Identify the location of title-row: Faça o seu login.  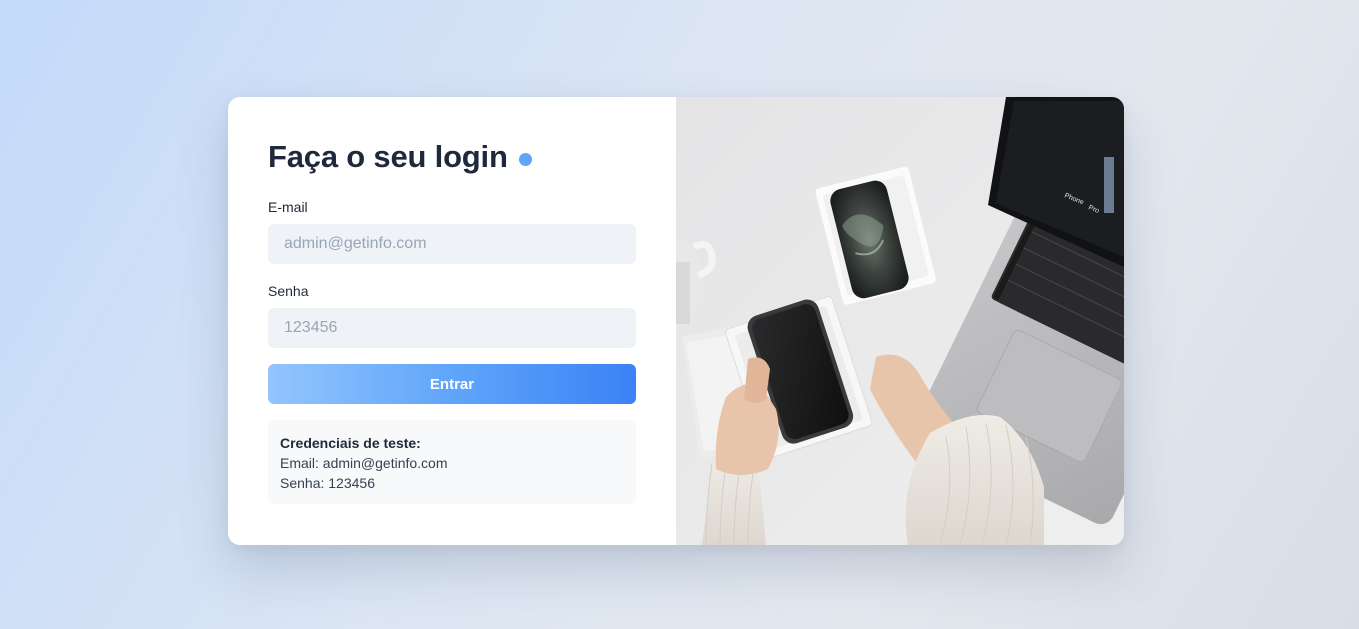
(452, 157).